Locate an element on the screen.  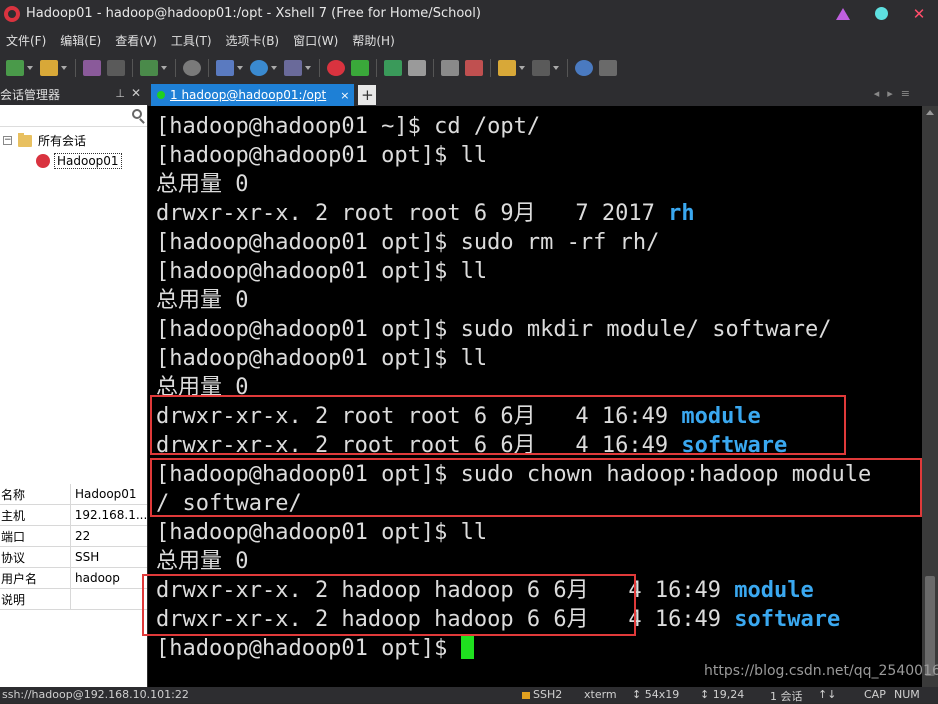
menu-tab: 选项卡(B) is located at coordinates (254, 40).